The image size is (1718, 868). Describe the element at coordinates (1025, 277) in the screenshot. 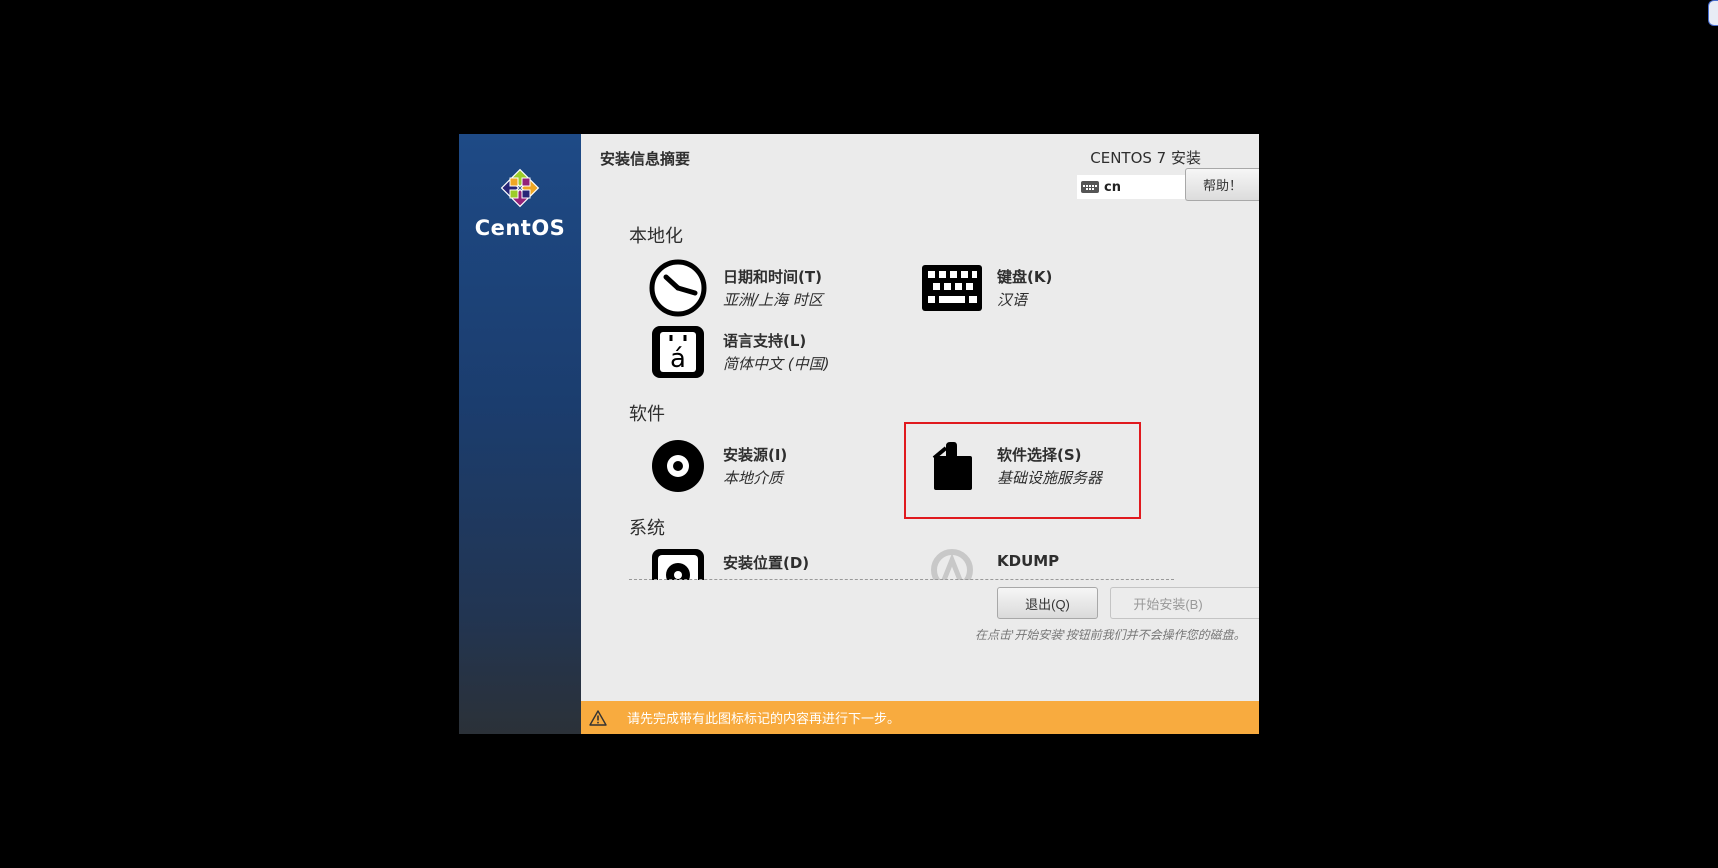

I see `spoke-keyboard-title: 键盘(K)` at that location.